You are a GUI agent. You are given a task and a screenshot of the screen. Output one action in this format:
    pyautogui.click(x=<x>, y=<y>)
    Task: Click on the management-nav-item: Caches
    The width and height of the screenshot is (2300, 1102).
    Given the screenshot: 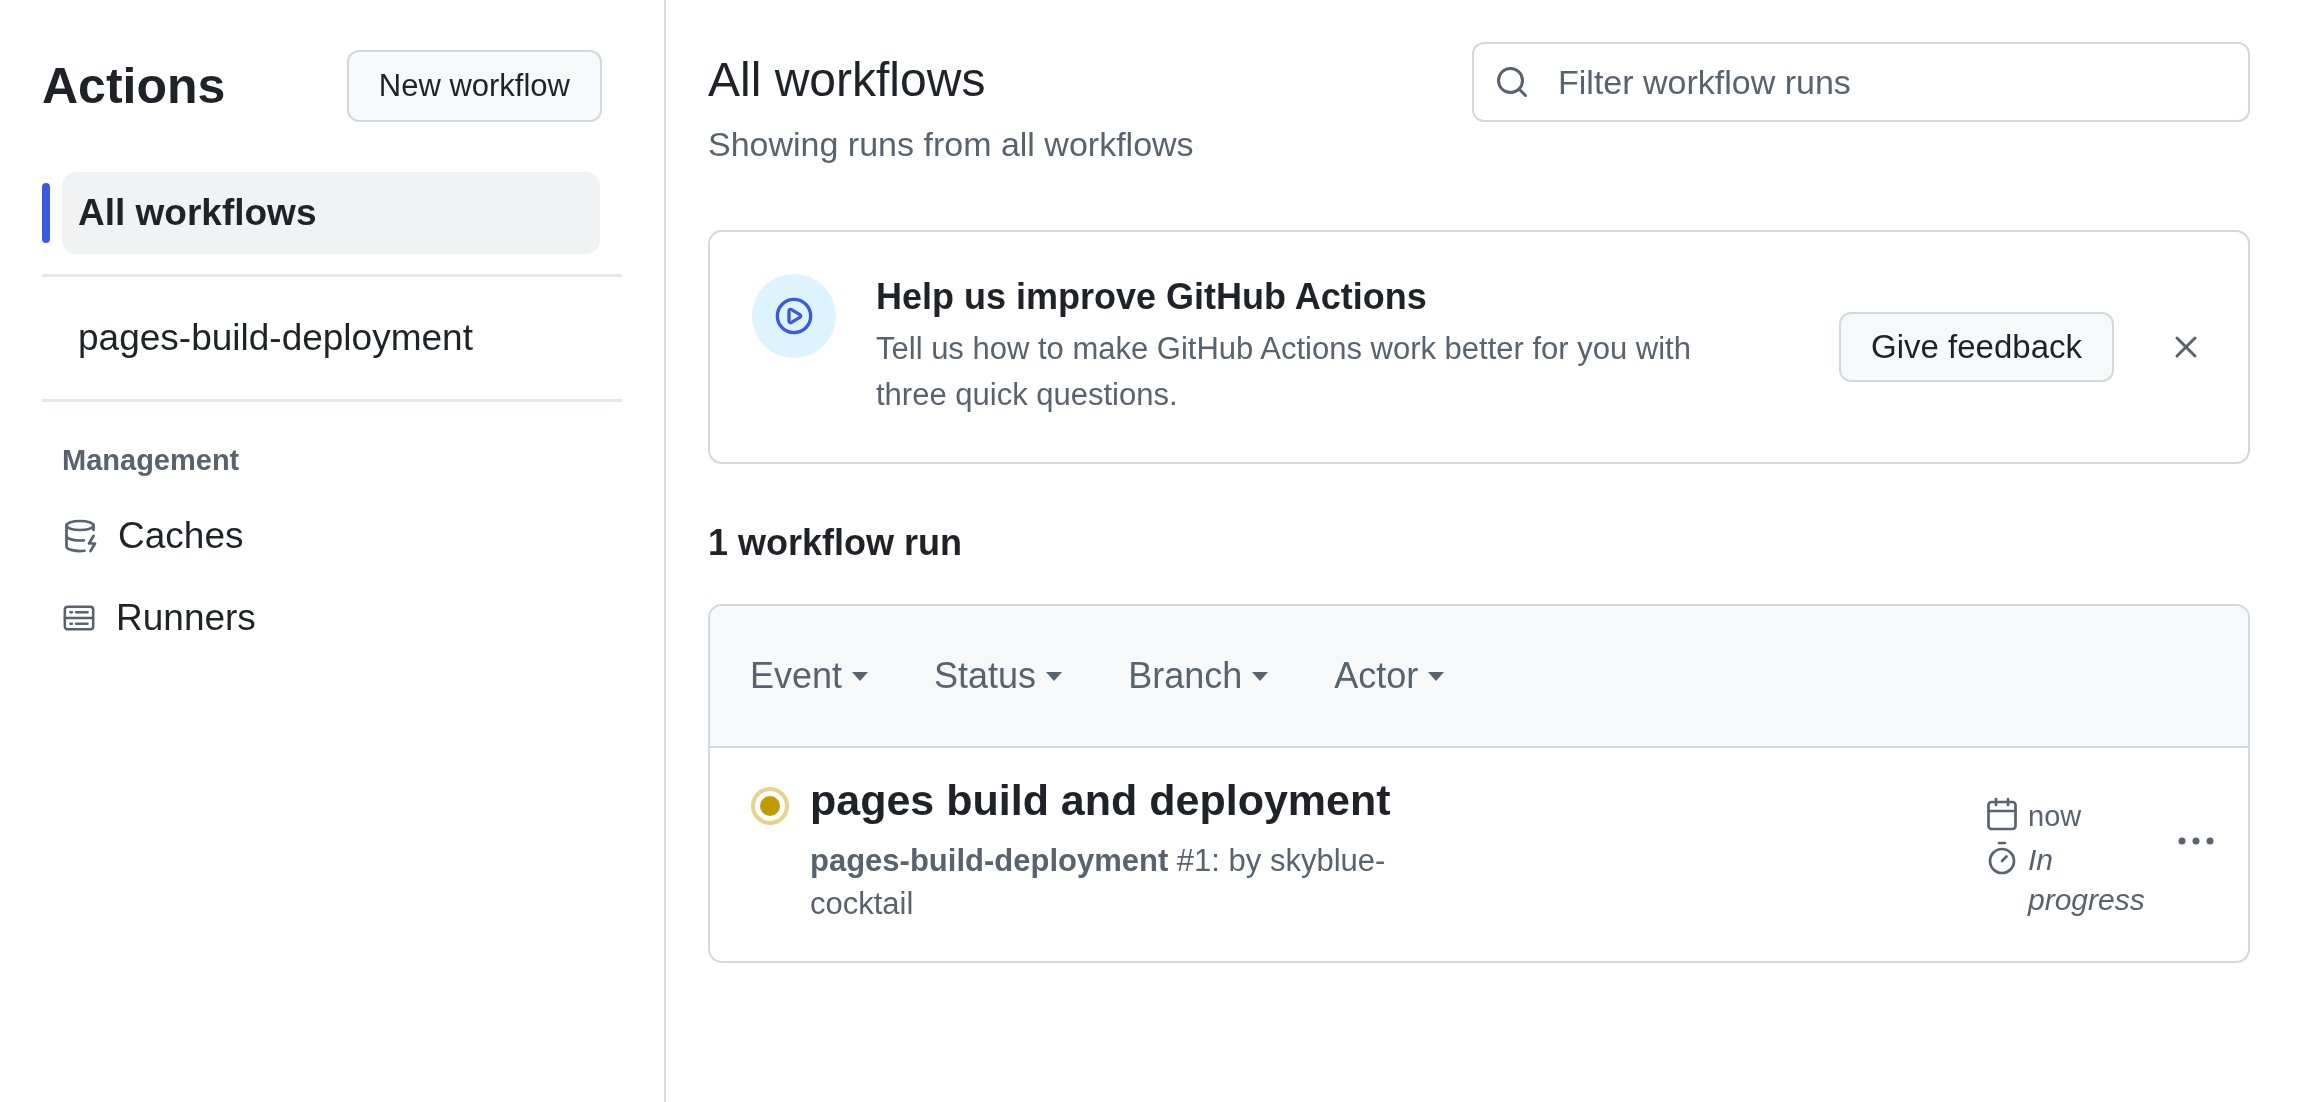 What is the action you would take?
    pyautogui.click(x=353, y=536)
    